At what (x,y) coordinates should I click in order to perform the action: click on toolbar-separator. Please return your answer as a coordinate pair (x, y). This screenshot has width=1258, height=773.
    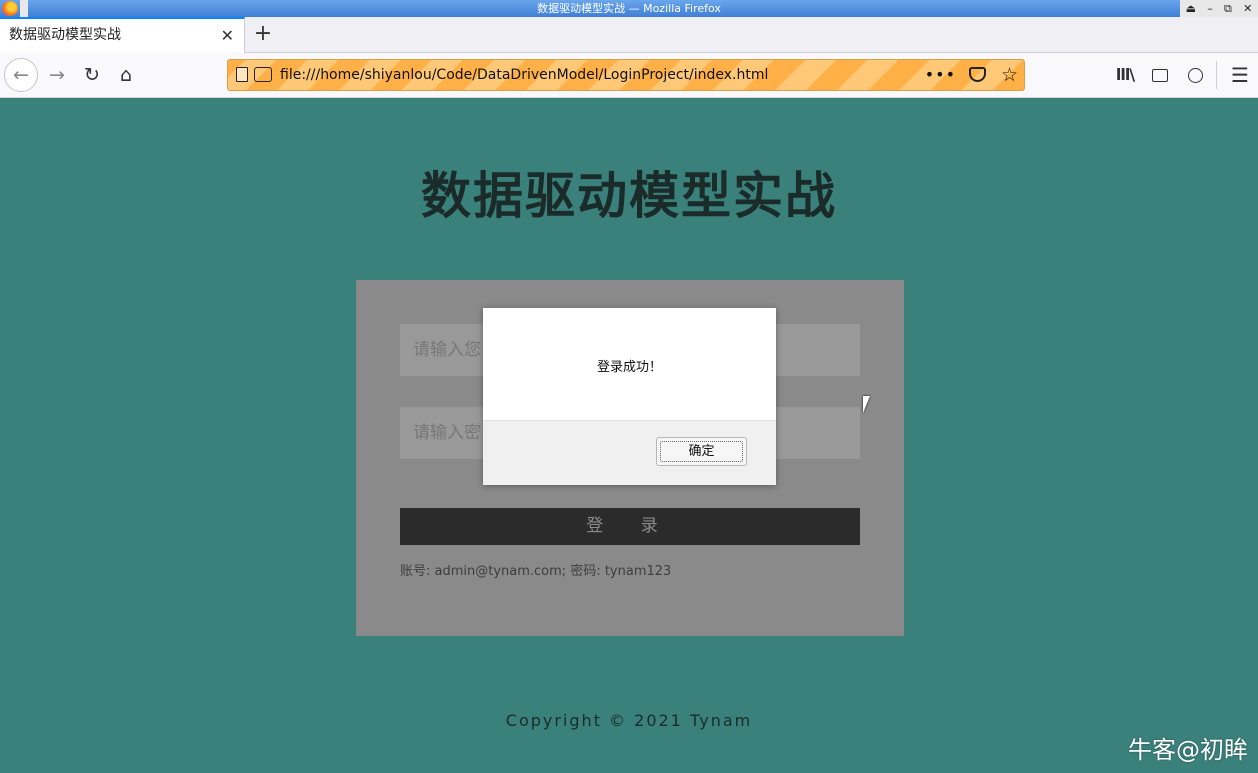
    Looking at the image, I should click on (1216, 75).